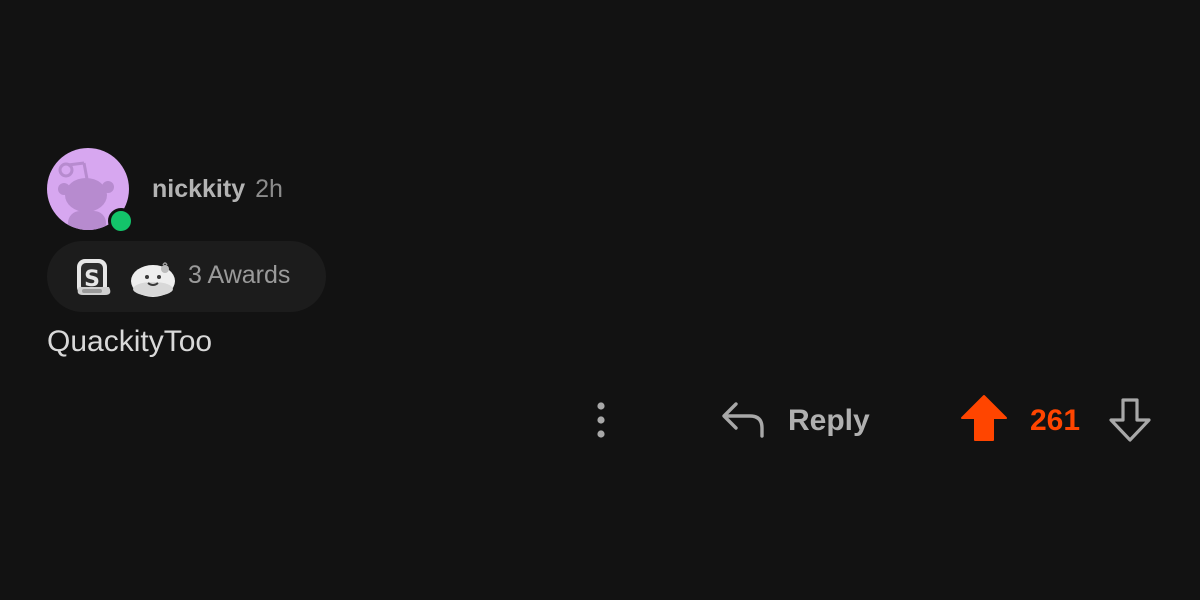  Describe the element at coordinates (269, 189) in the screenshot. I see `comment-timestamp: 2h` at that location.